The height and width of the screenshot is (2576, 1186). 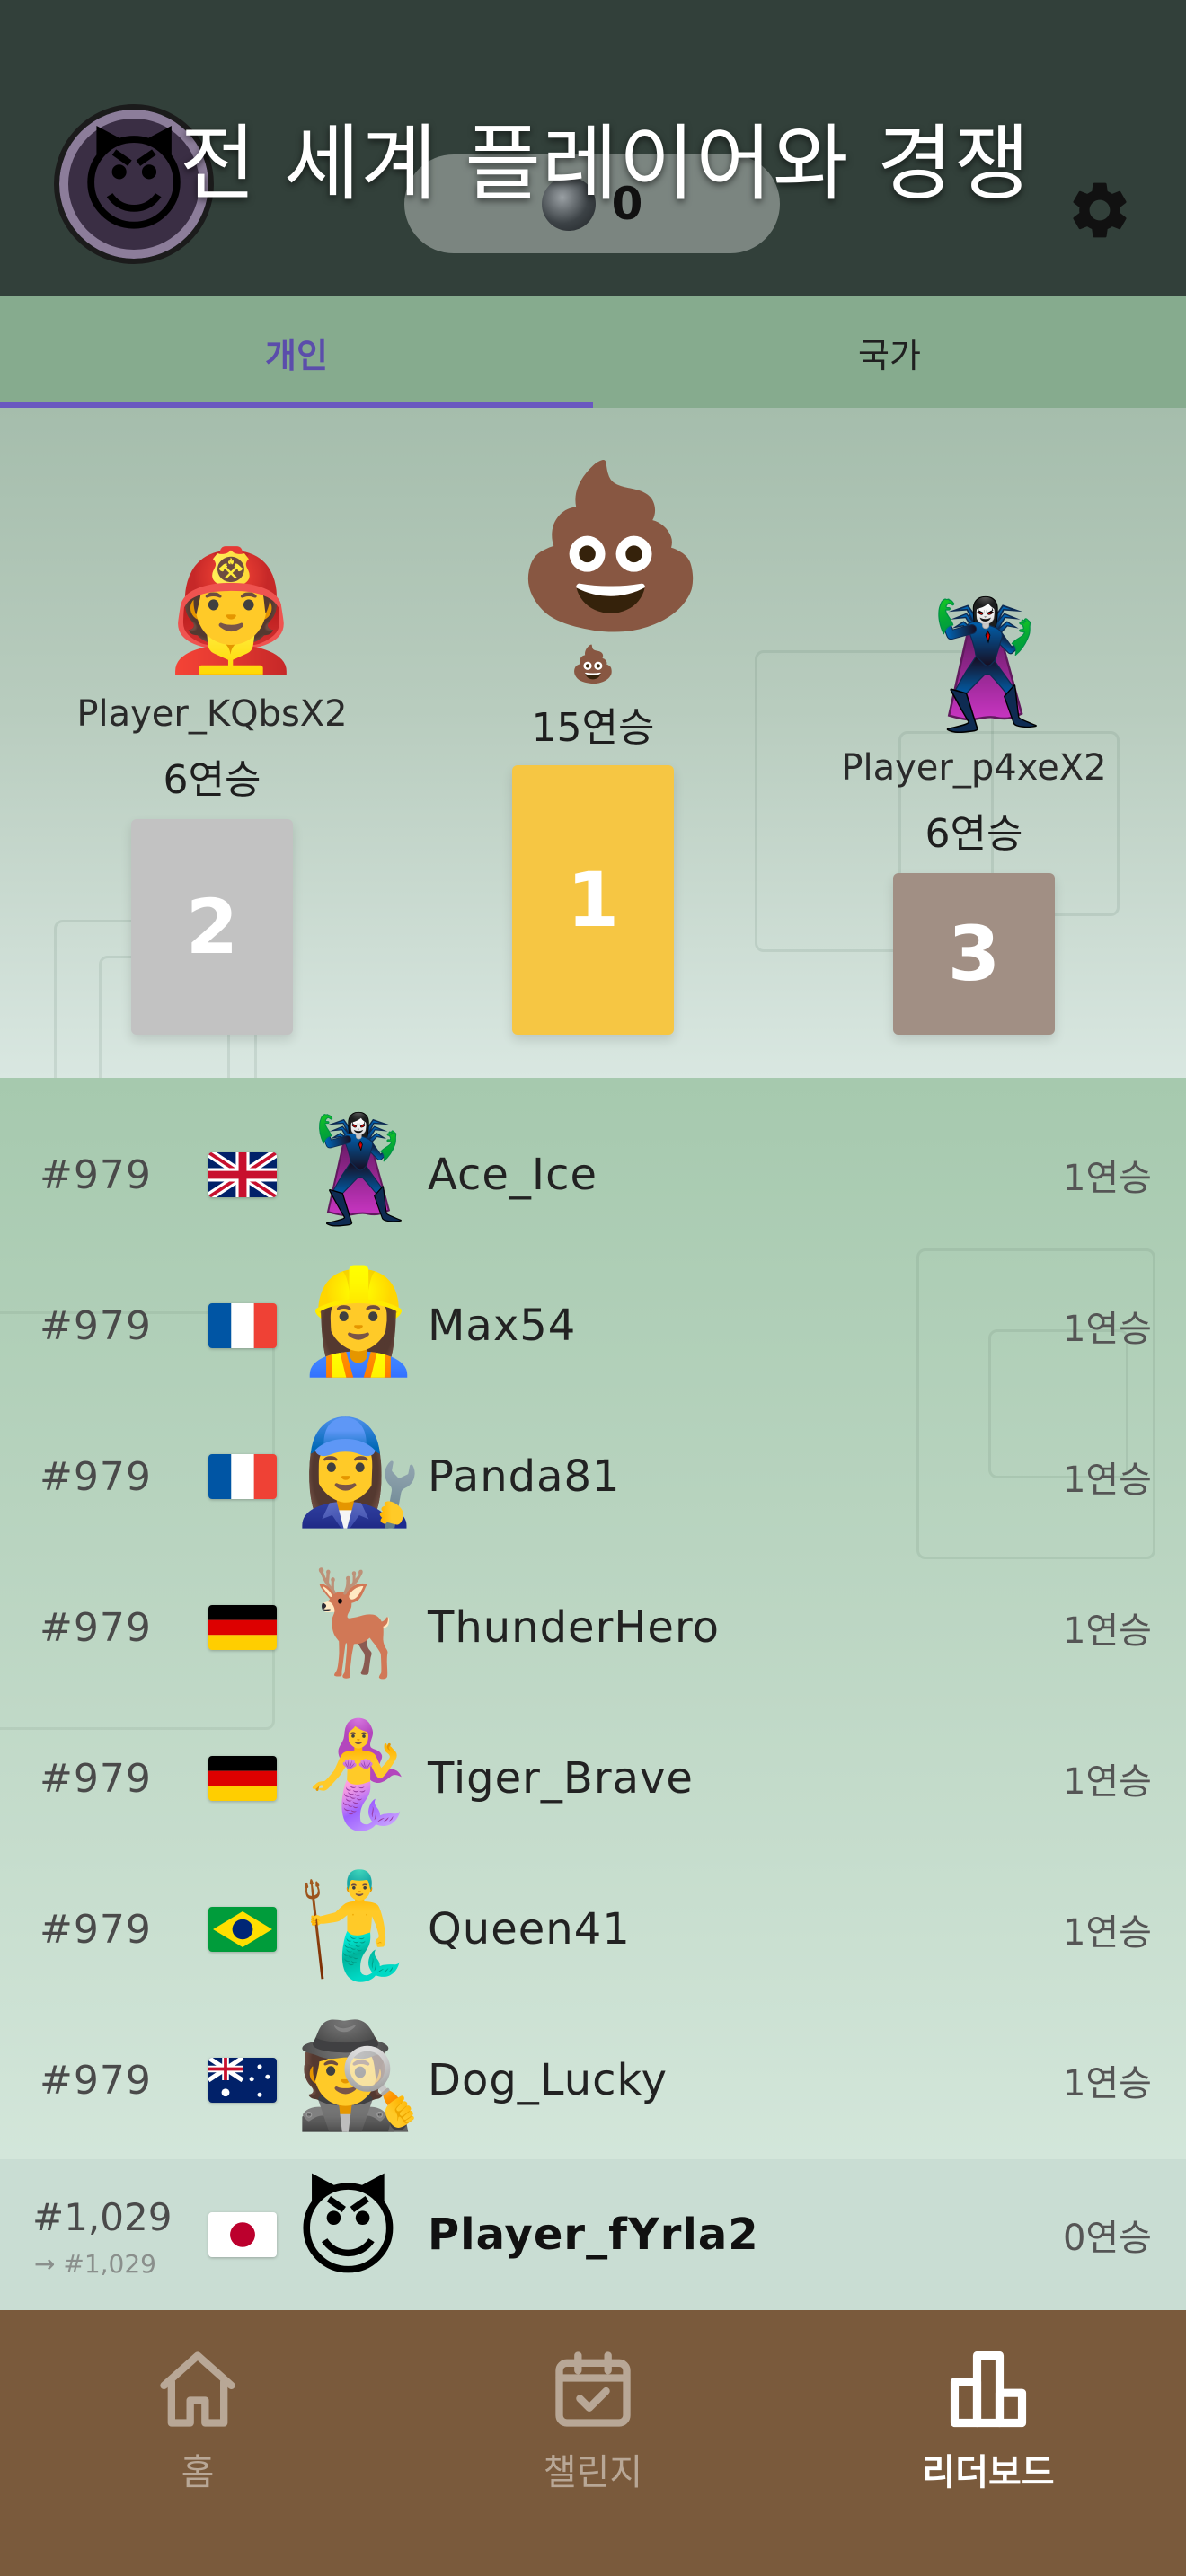 What do you see at coordinates (212, 714) in the screenshot?
I see `second-place-name: Player_KQbsX2` at bounding box center [212, 714].